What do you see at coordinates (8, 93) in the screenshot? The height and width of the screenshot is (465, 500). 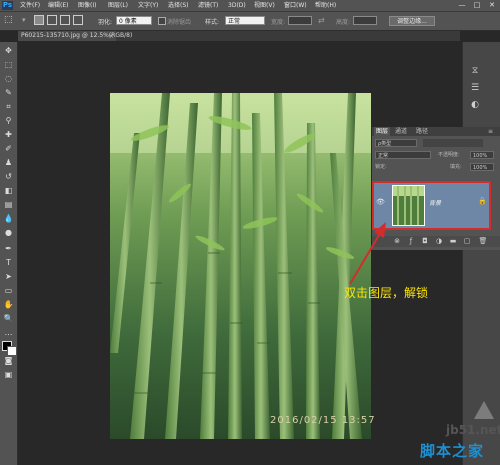 I see `quick-select-tool-icon: ✎` at bounding box center [8, 93].